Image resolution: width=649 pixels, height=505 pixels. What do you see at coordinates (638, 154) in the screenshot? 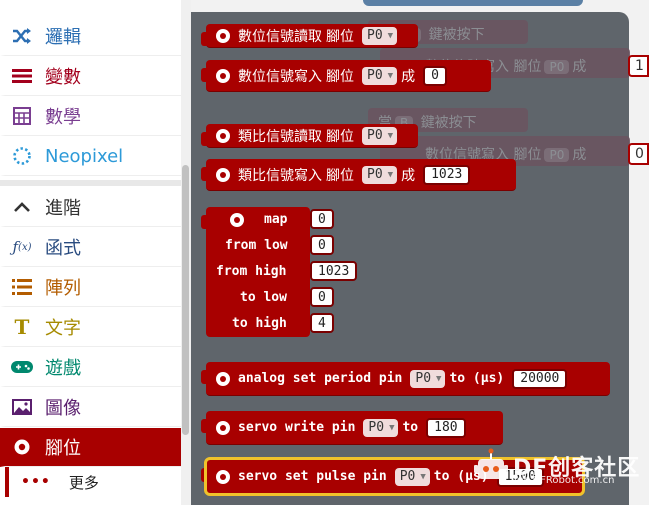
I see `bg-value-field: 0` at bounding box center [638, 154].